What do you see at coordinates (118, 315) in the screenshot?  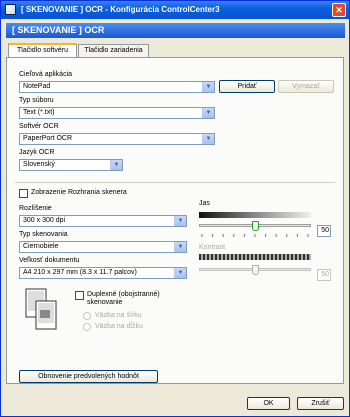 I see `duplex-landscape-label: Väzba na šírku` at bounding box center [118, 315].